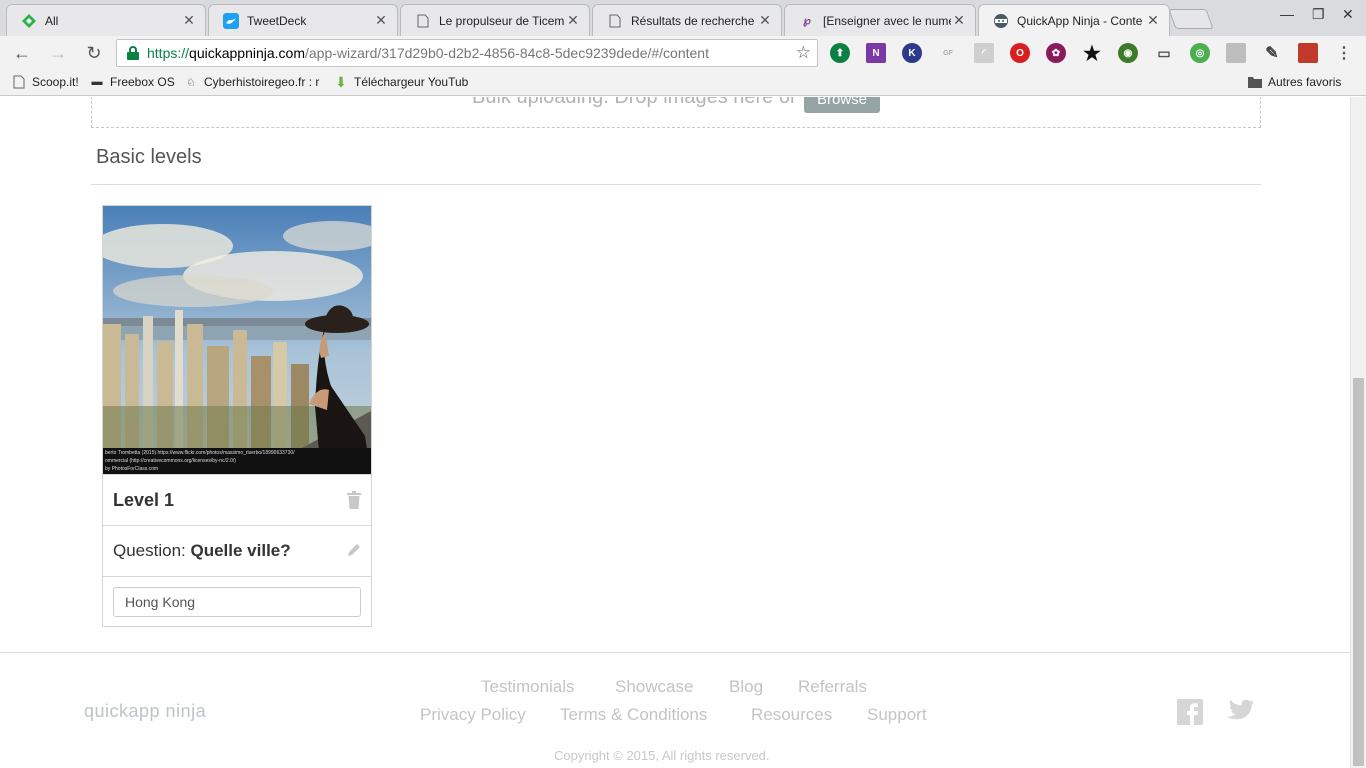 The height and width of the screenshot is (768, 1366). What do you see at coordinates (231, 20) in the screenshot?
I see `tweetdeck-icon` at bounding box center [231, 20].